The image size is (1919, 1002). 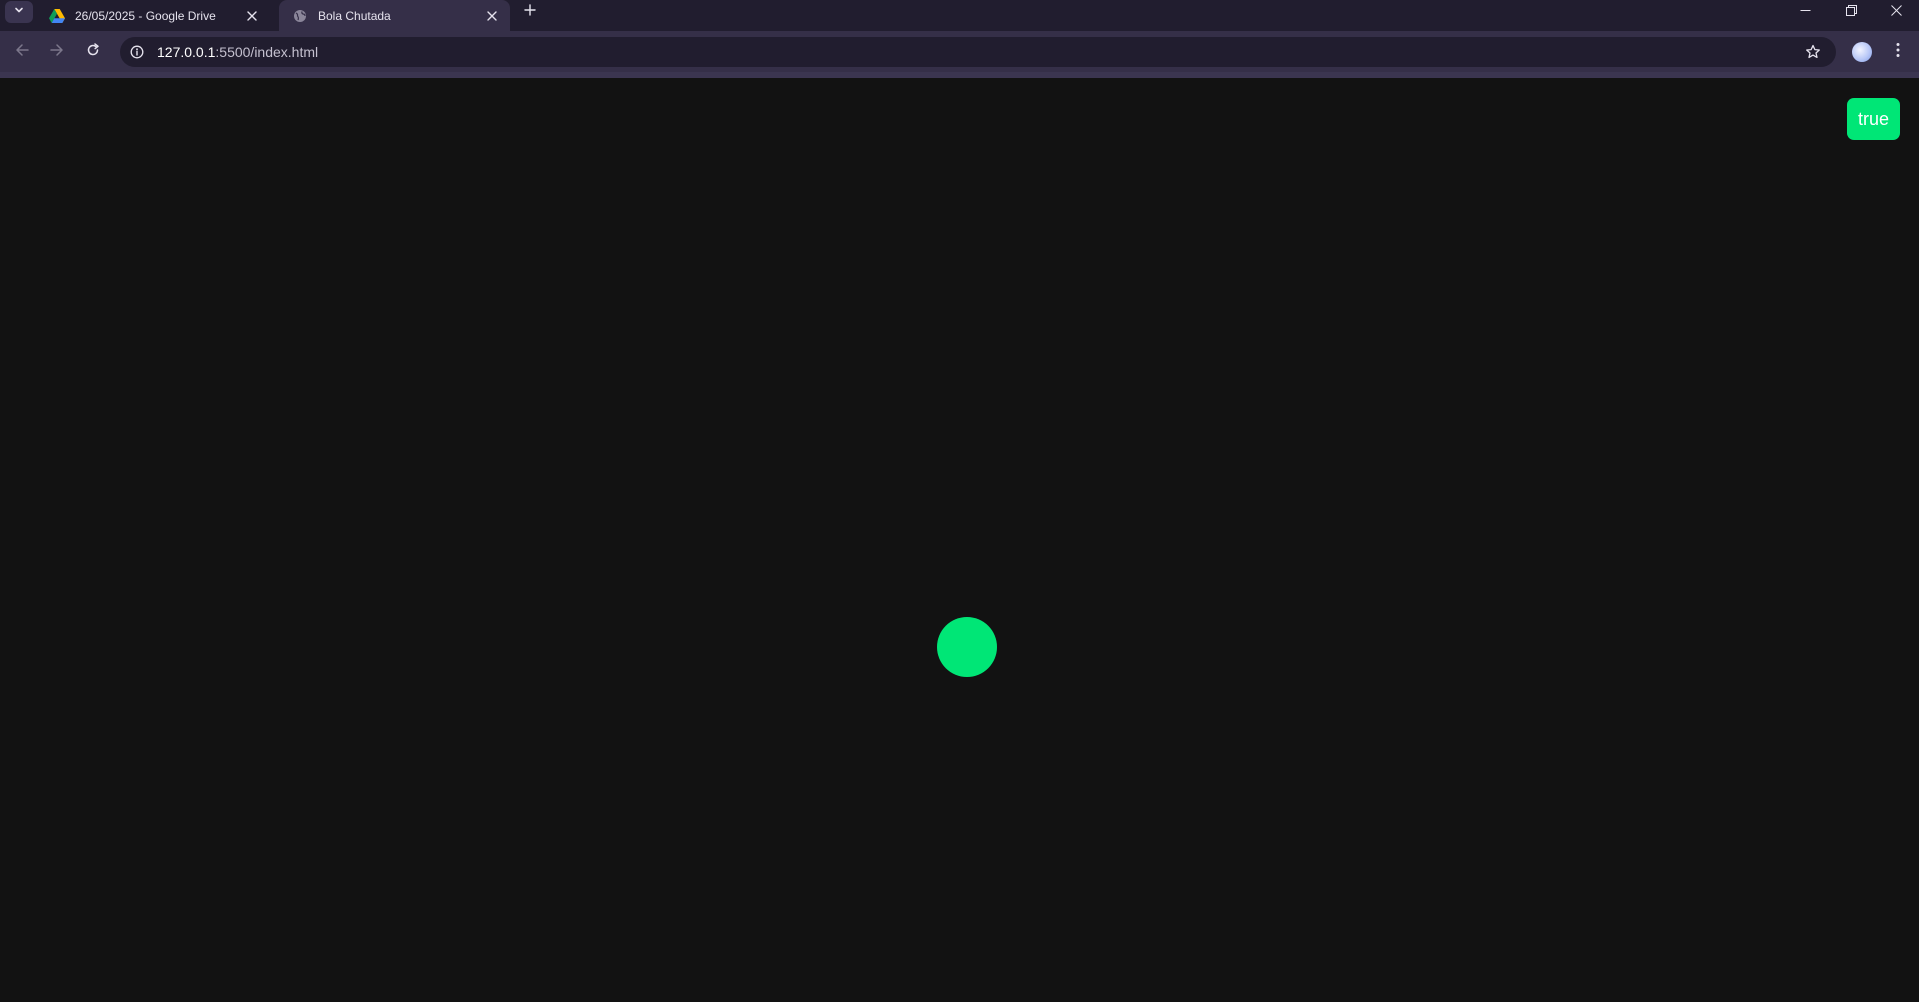 I want to click on profile-avatar, so click(x=1862, y=52).